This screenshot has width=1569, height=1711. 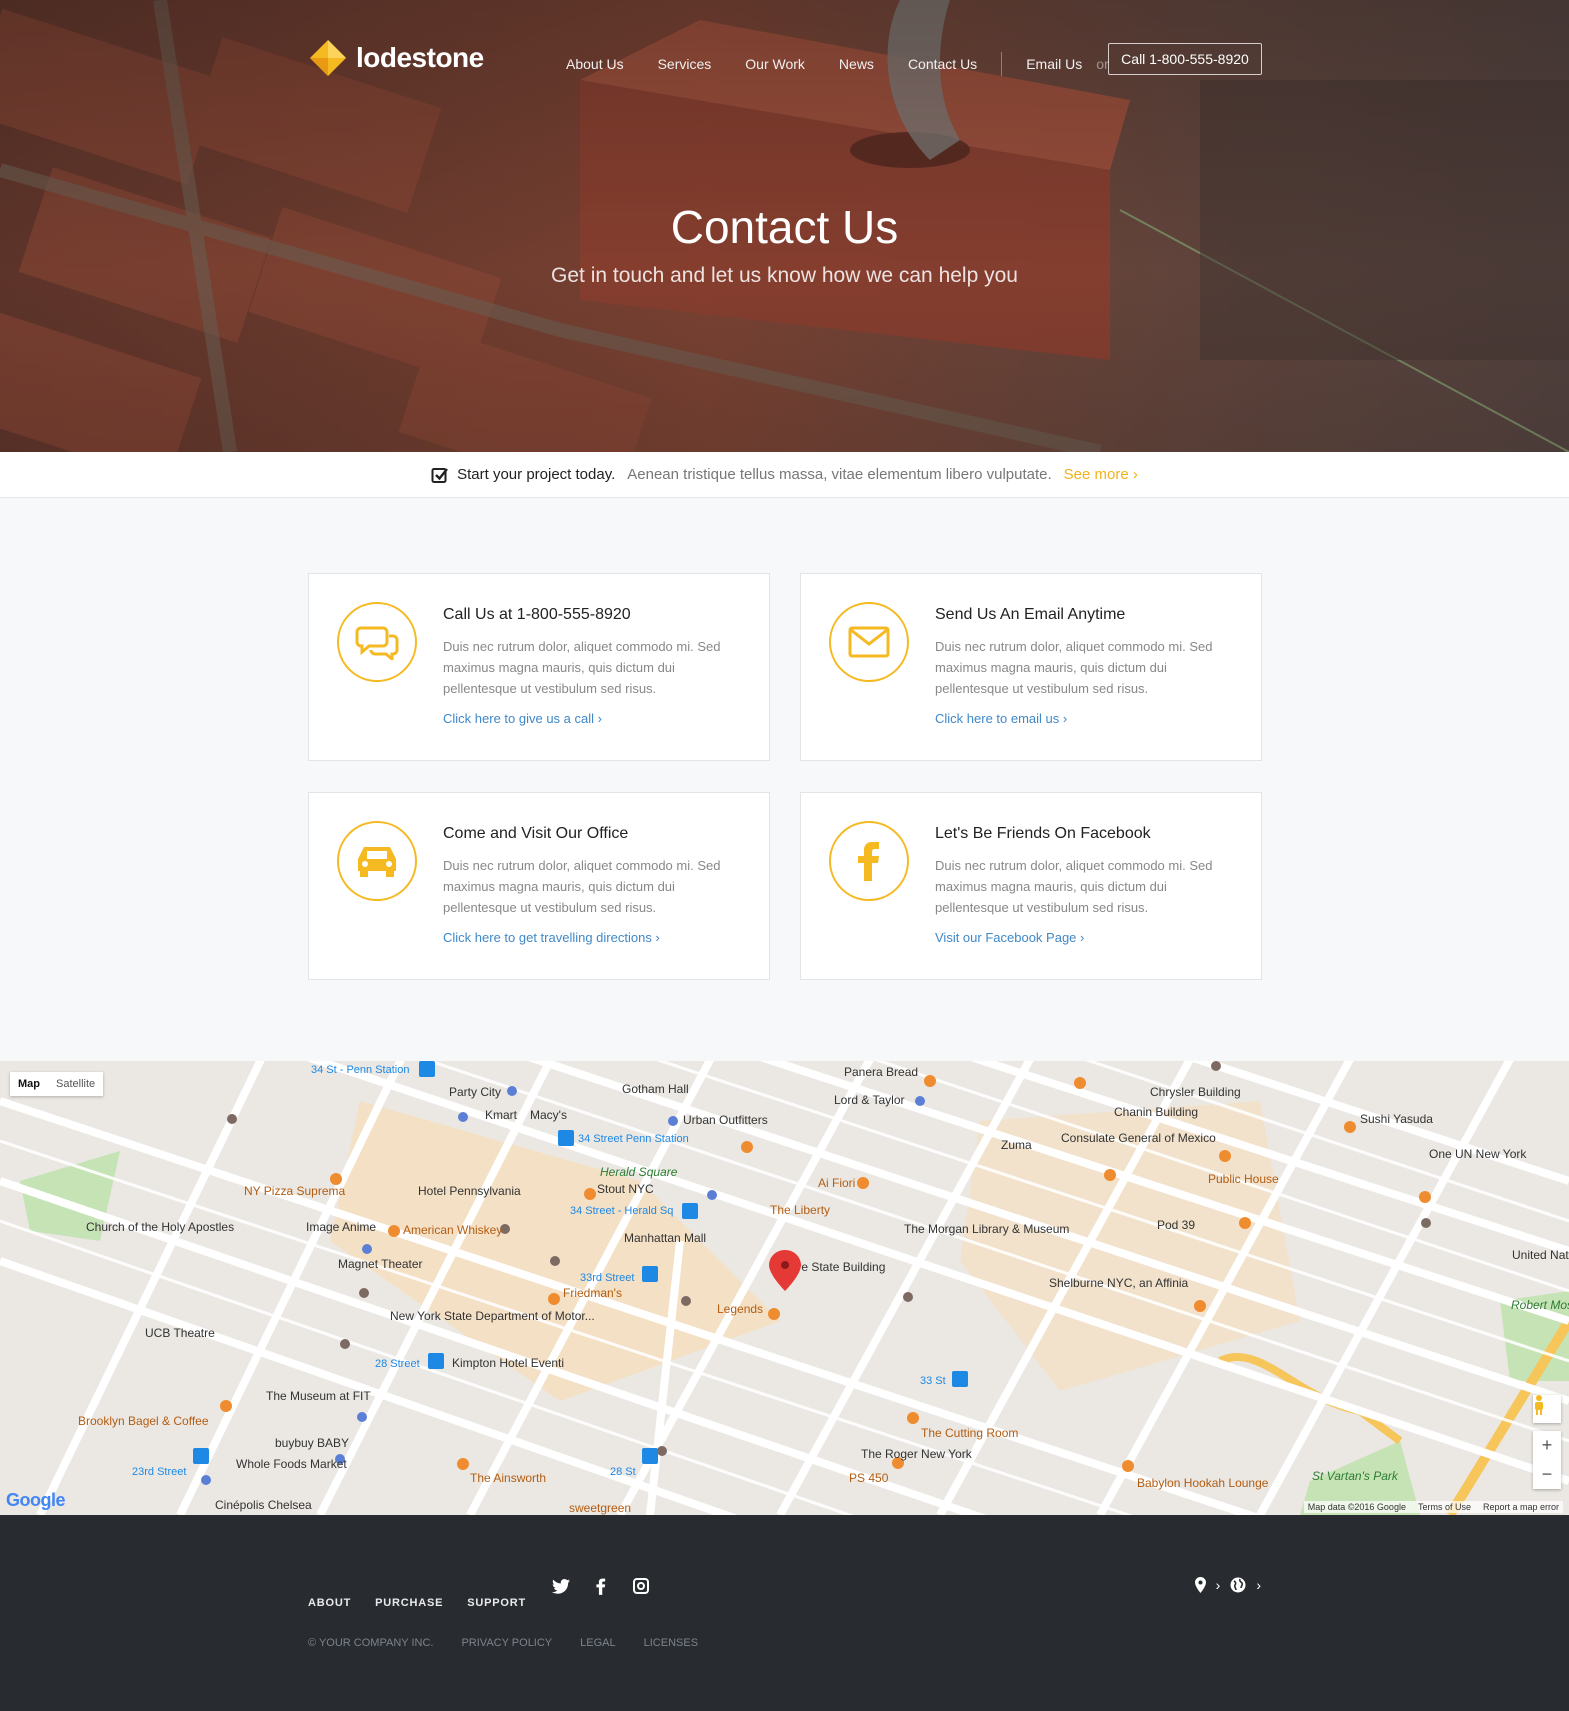 What do you see at coordinates (671, 1643) in the screenshot?
I see `licenses-link: LICENSES` at bounding box center [671, 1643].